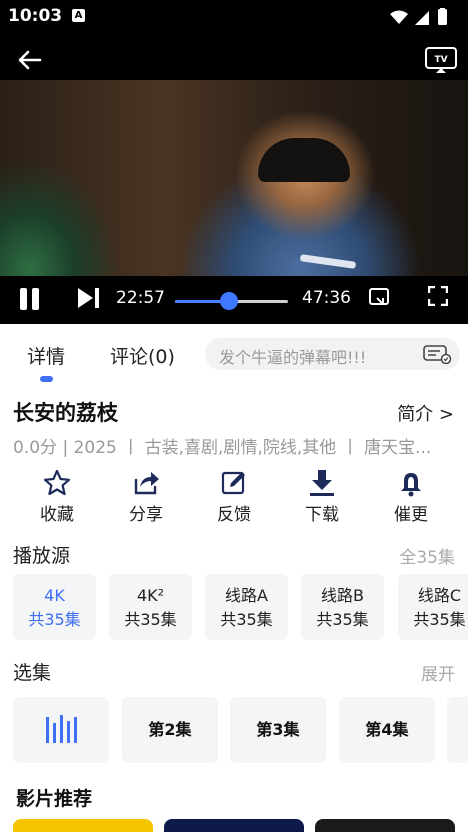 The image size is (468, 832). I want to click on back-arrow-icon, so click(30, 60).